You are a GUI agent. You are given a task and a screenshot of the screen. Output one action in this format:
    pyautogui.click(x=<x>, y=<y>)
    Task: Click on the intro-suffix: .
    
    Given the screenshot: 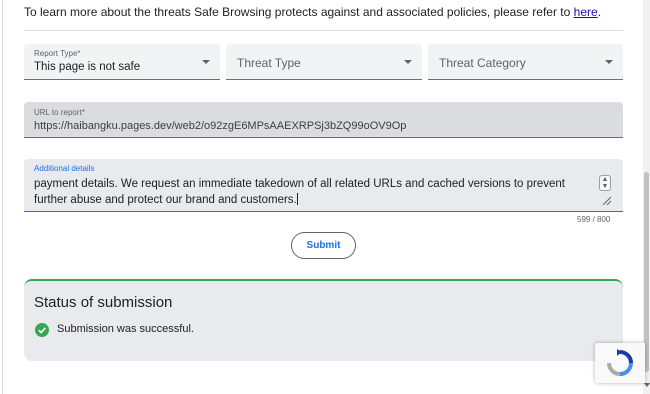 What is the action you would take?
    pyautogui.click(x=599, y=12)
    